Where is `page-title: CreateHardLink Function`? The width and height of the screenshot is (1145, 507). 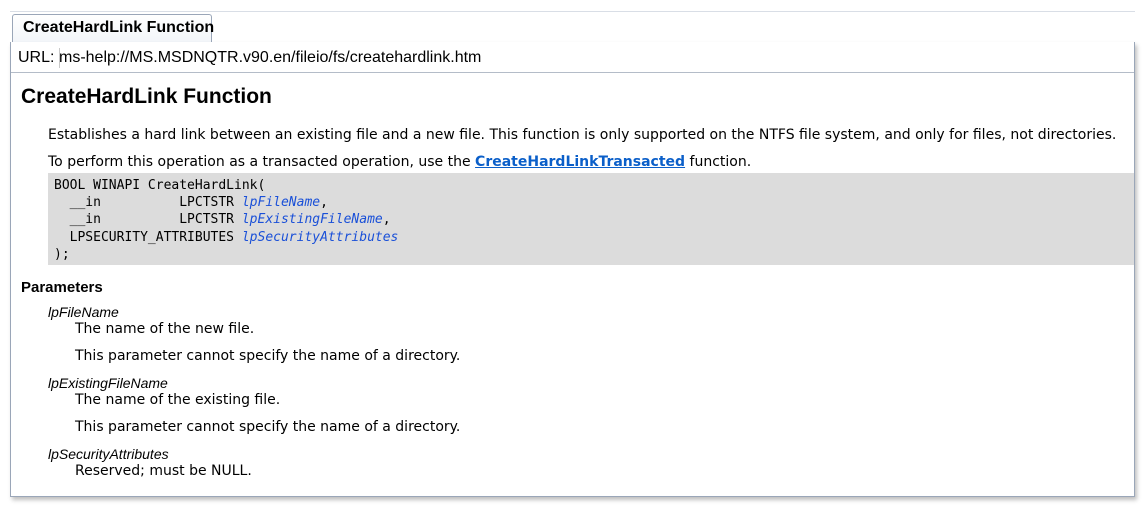
page-title: CreateHardLink Function is located at coordinates (146, 96).